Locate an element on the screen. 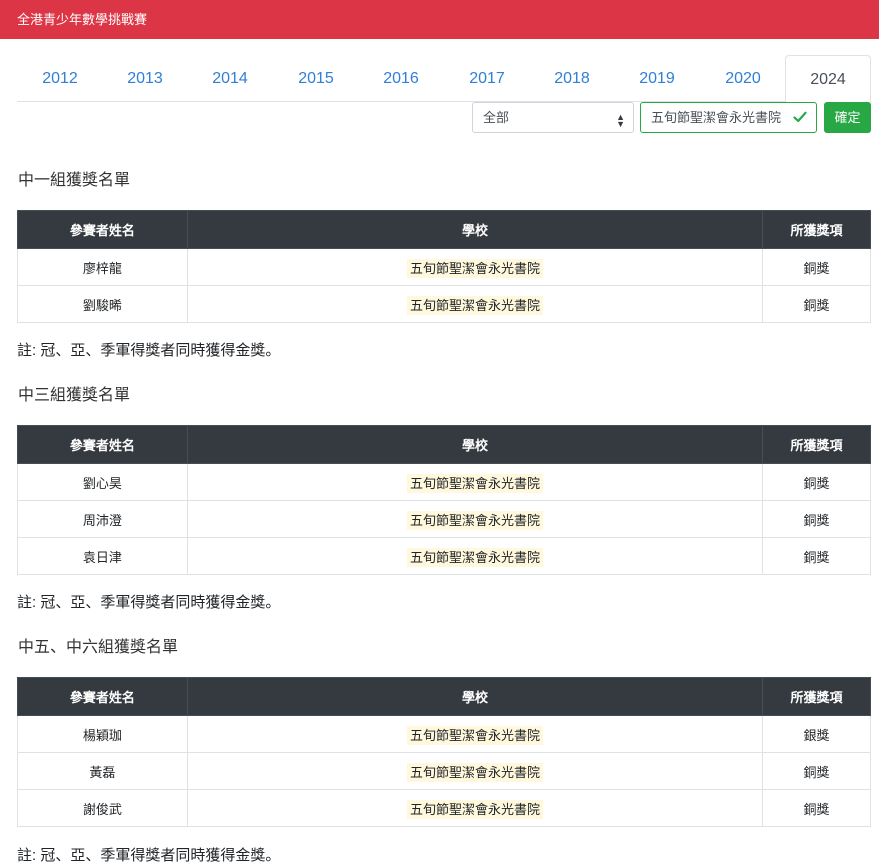 This screenshot has width=879, height=867. award-cell: 銀獎 is located at coordinates (816, 734).